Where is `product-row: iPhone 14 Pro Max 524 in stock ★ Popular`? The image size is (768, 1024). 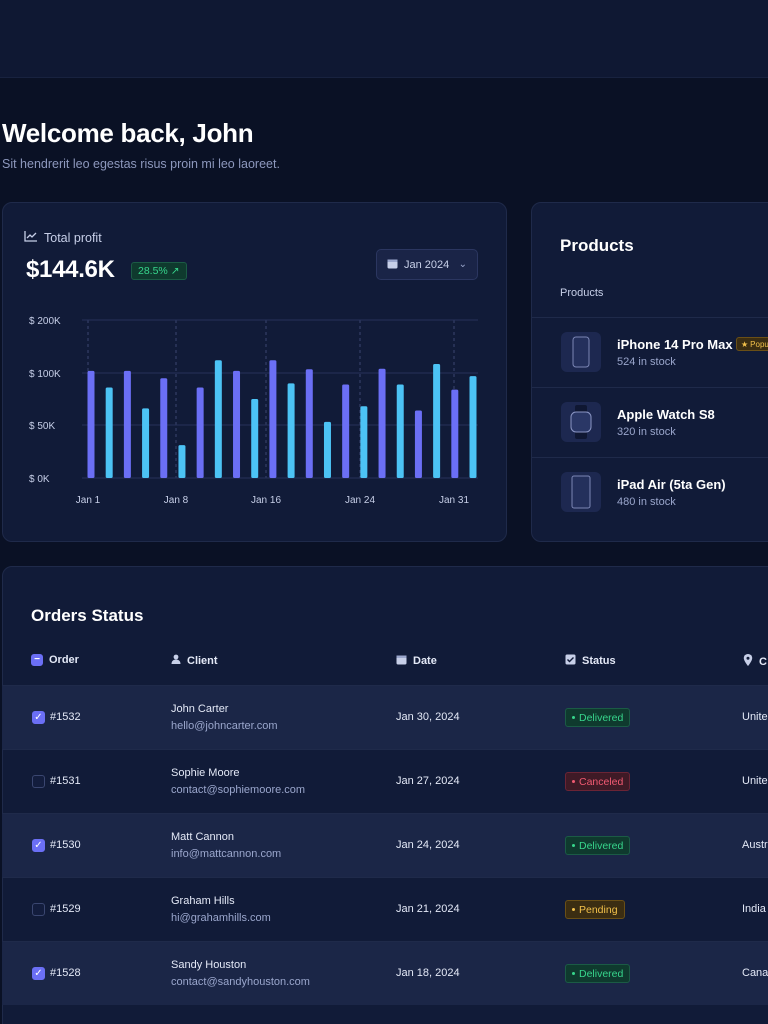 product-row: iPhone 14 Pro Max 524 in stock ★ Popular is located at coordinates (649, 352).